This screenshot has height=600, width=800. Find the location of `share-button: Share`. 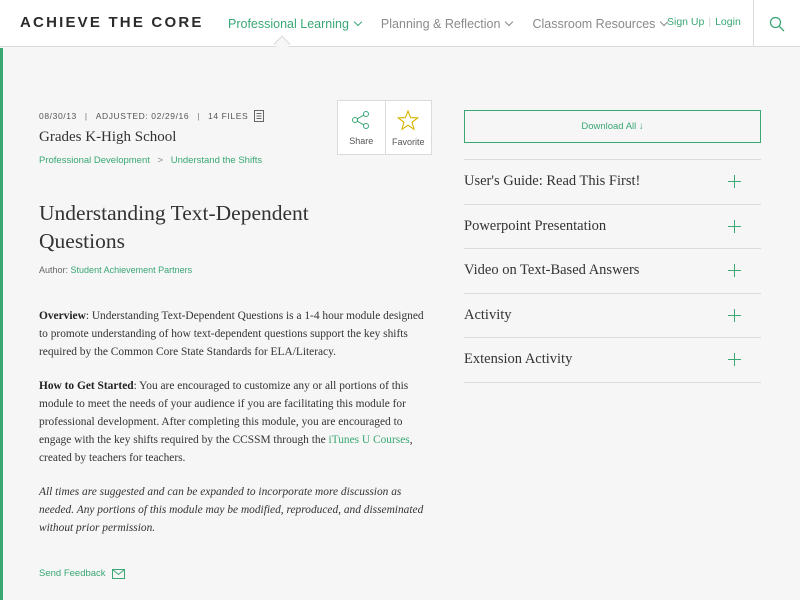

share-button: Share is located at coordinates (361, 127).